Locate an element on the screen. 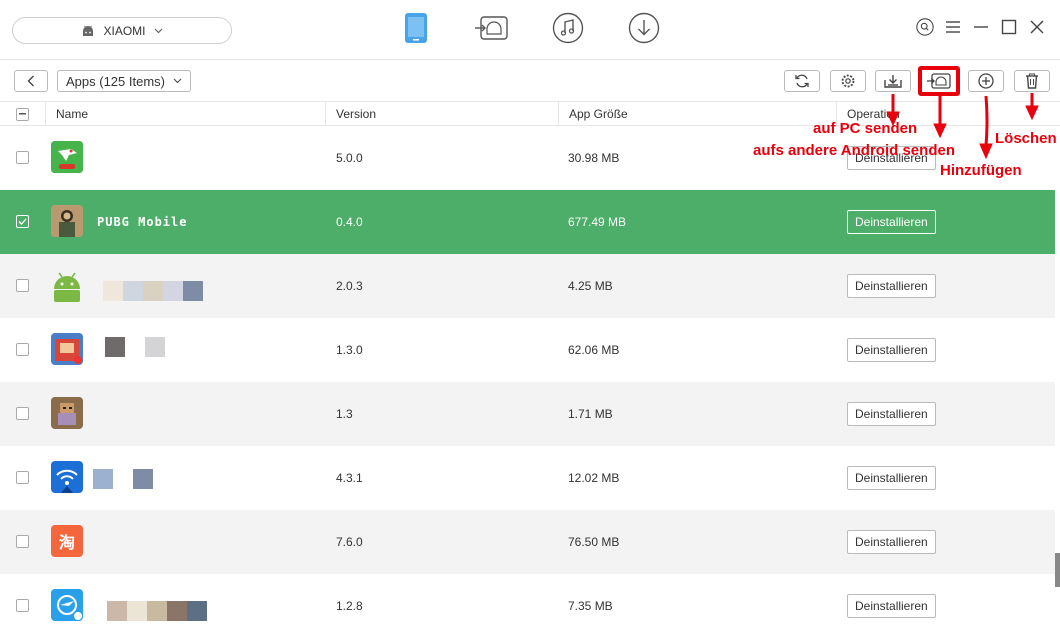 Image resolution: width=1060 pixels, height=640 pixels. settings-button is located at coordinates (848, 81).